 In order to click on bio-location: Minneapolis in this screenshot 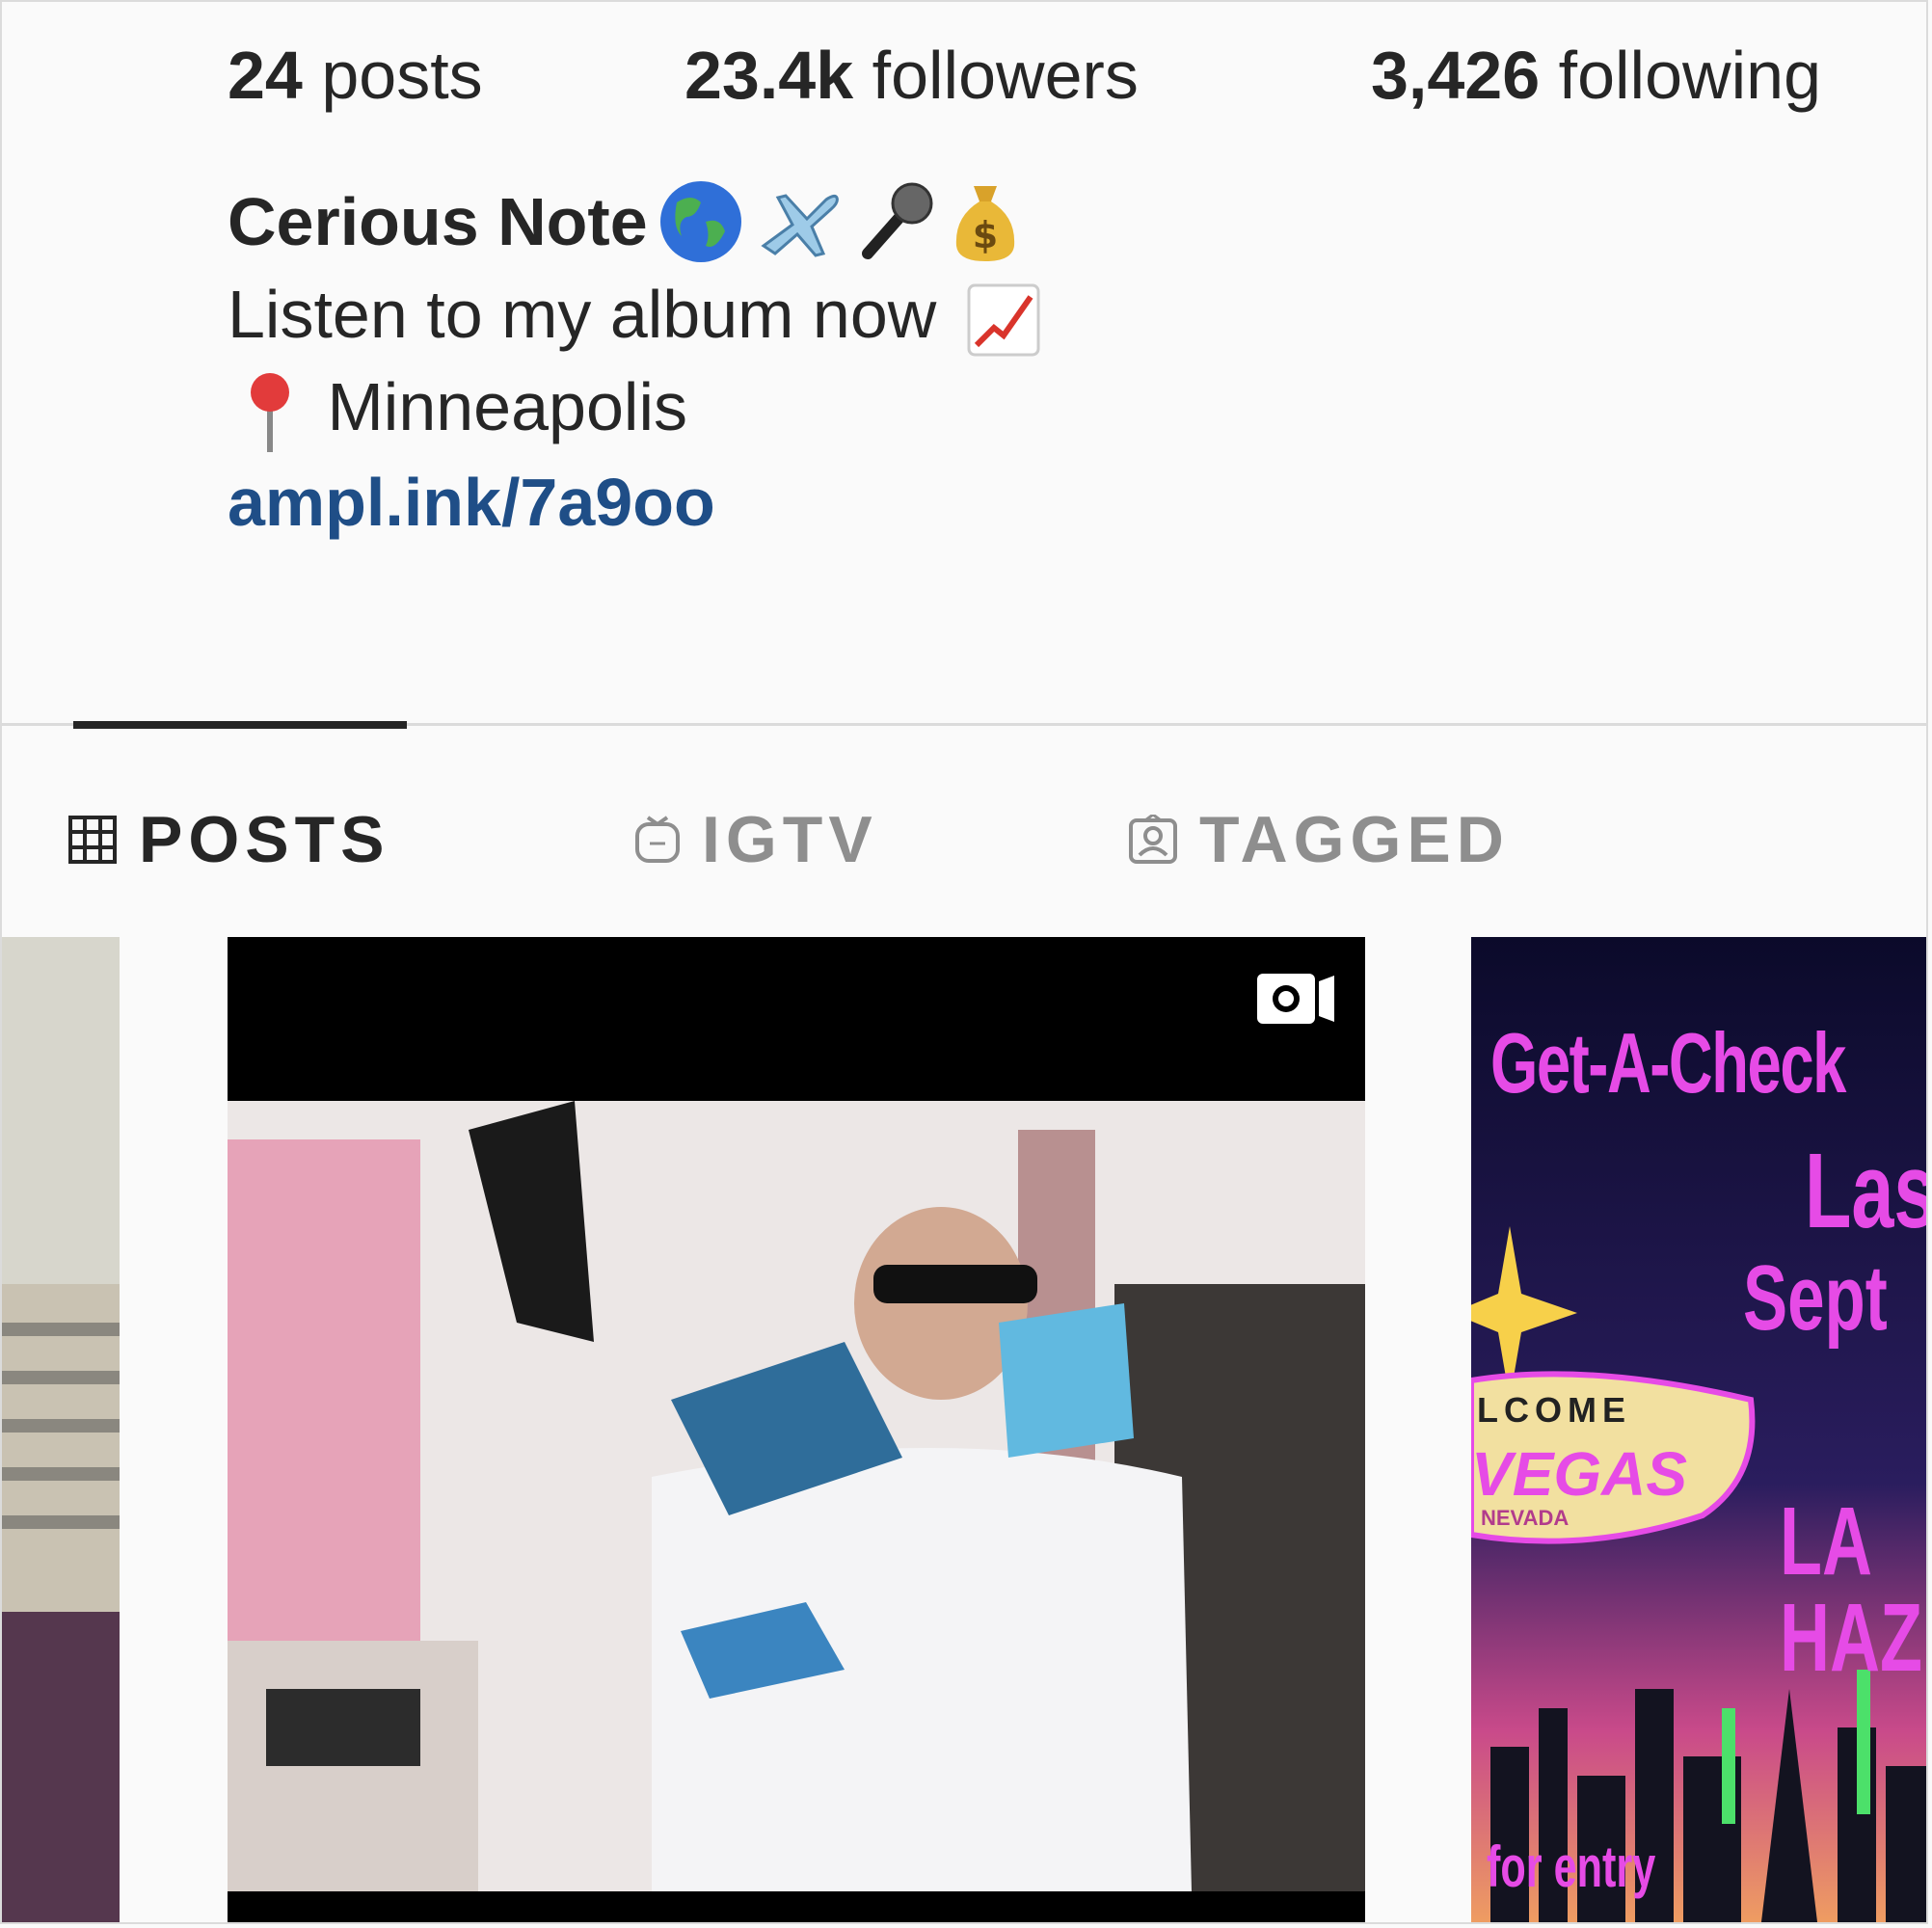, I will do `click(635, 408)`.